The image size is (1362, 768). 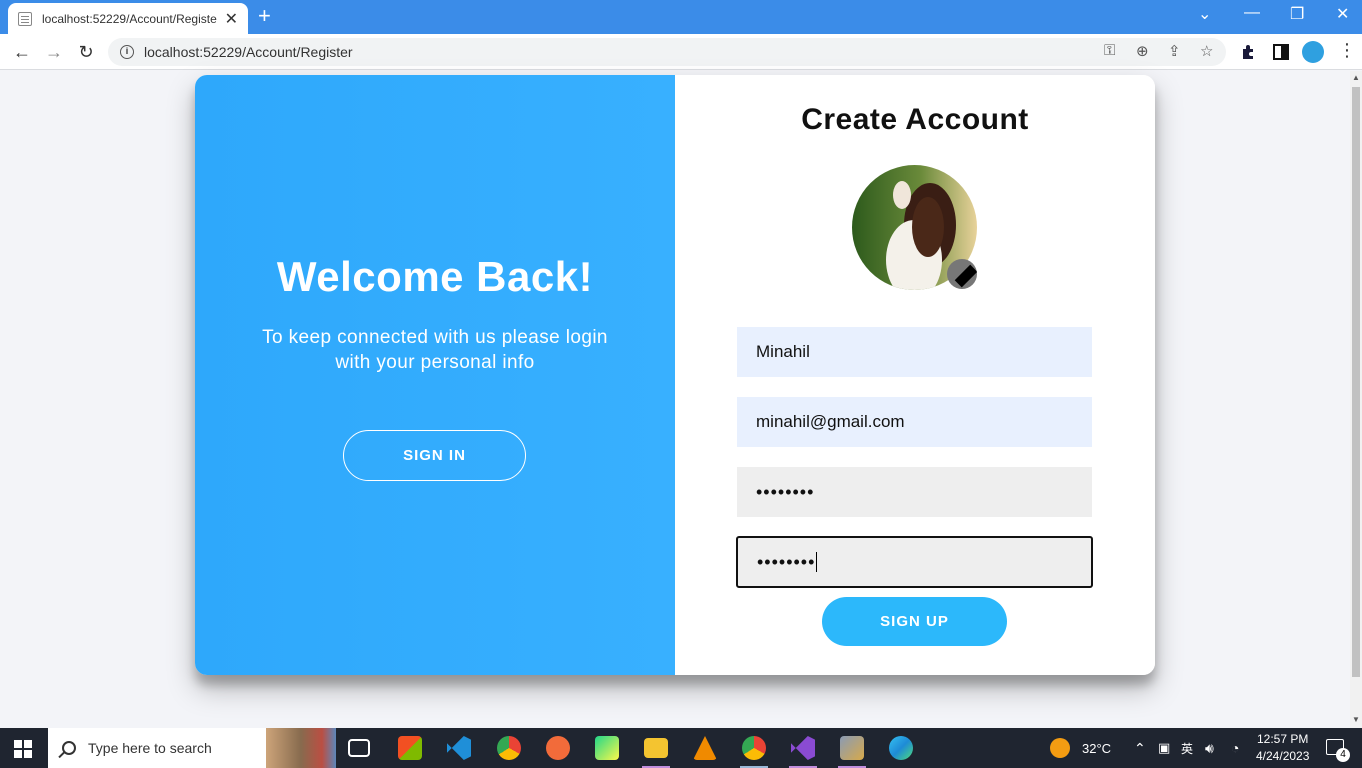 I want to click on reload-button: ↻, so click(x=86, y=52).